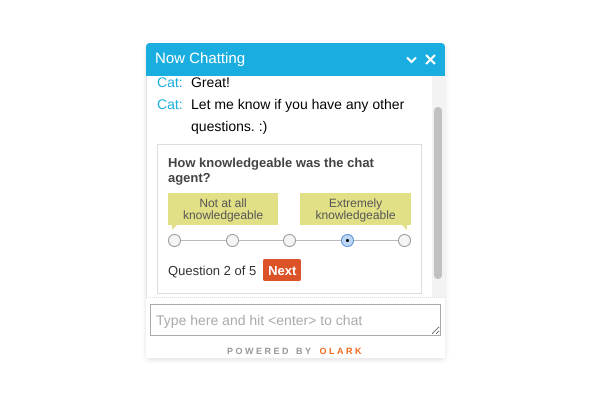 This screenshot has height=400, width=600. I want to click on message-text: Let me know if you have any other questions. :), so click(298, 115).